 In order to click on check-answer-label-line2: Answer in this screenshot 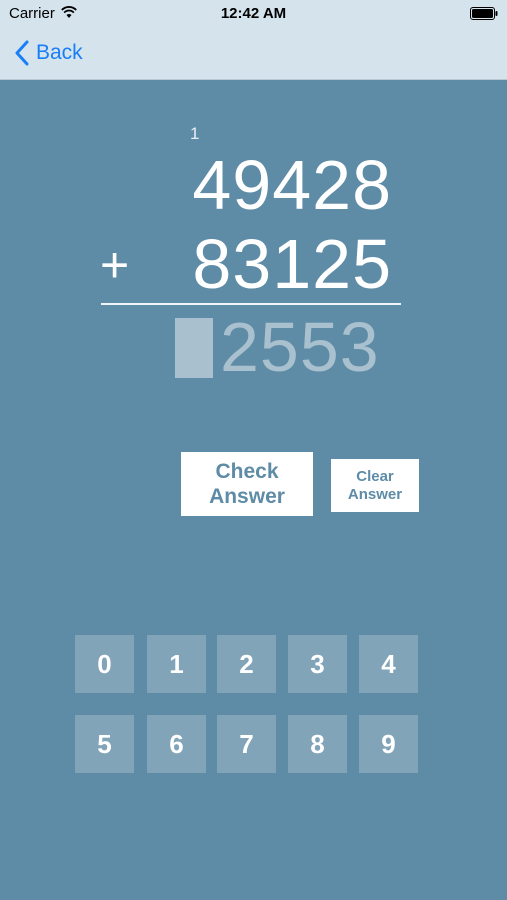, I will do `click(247, 496)`.